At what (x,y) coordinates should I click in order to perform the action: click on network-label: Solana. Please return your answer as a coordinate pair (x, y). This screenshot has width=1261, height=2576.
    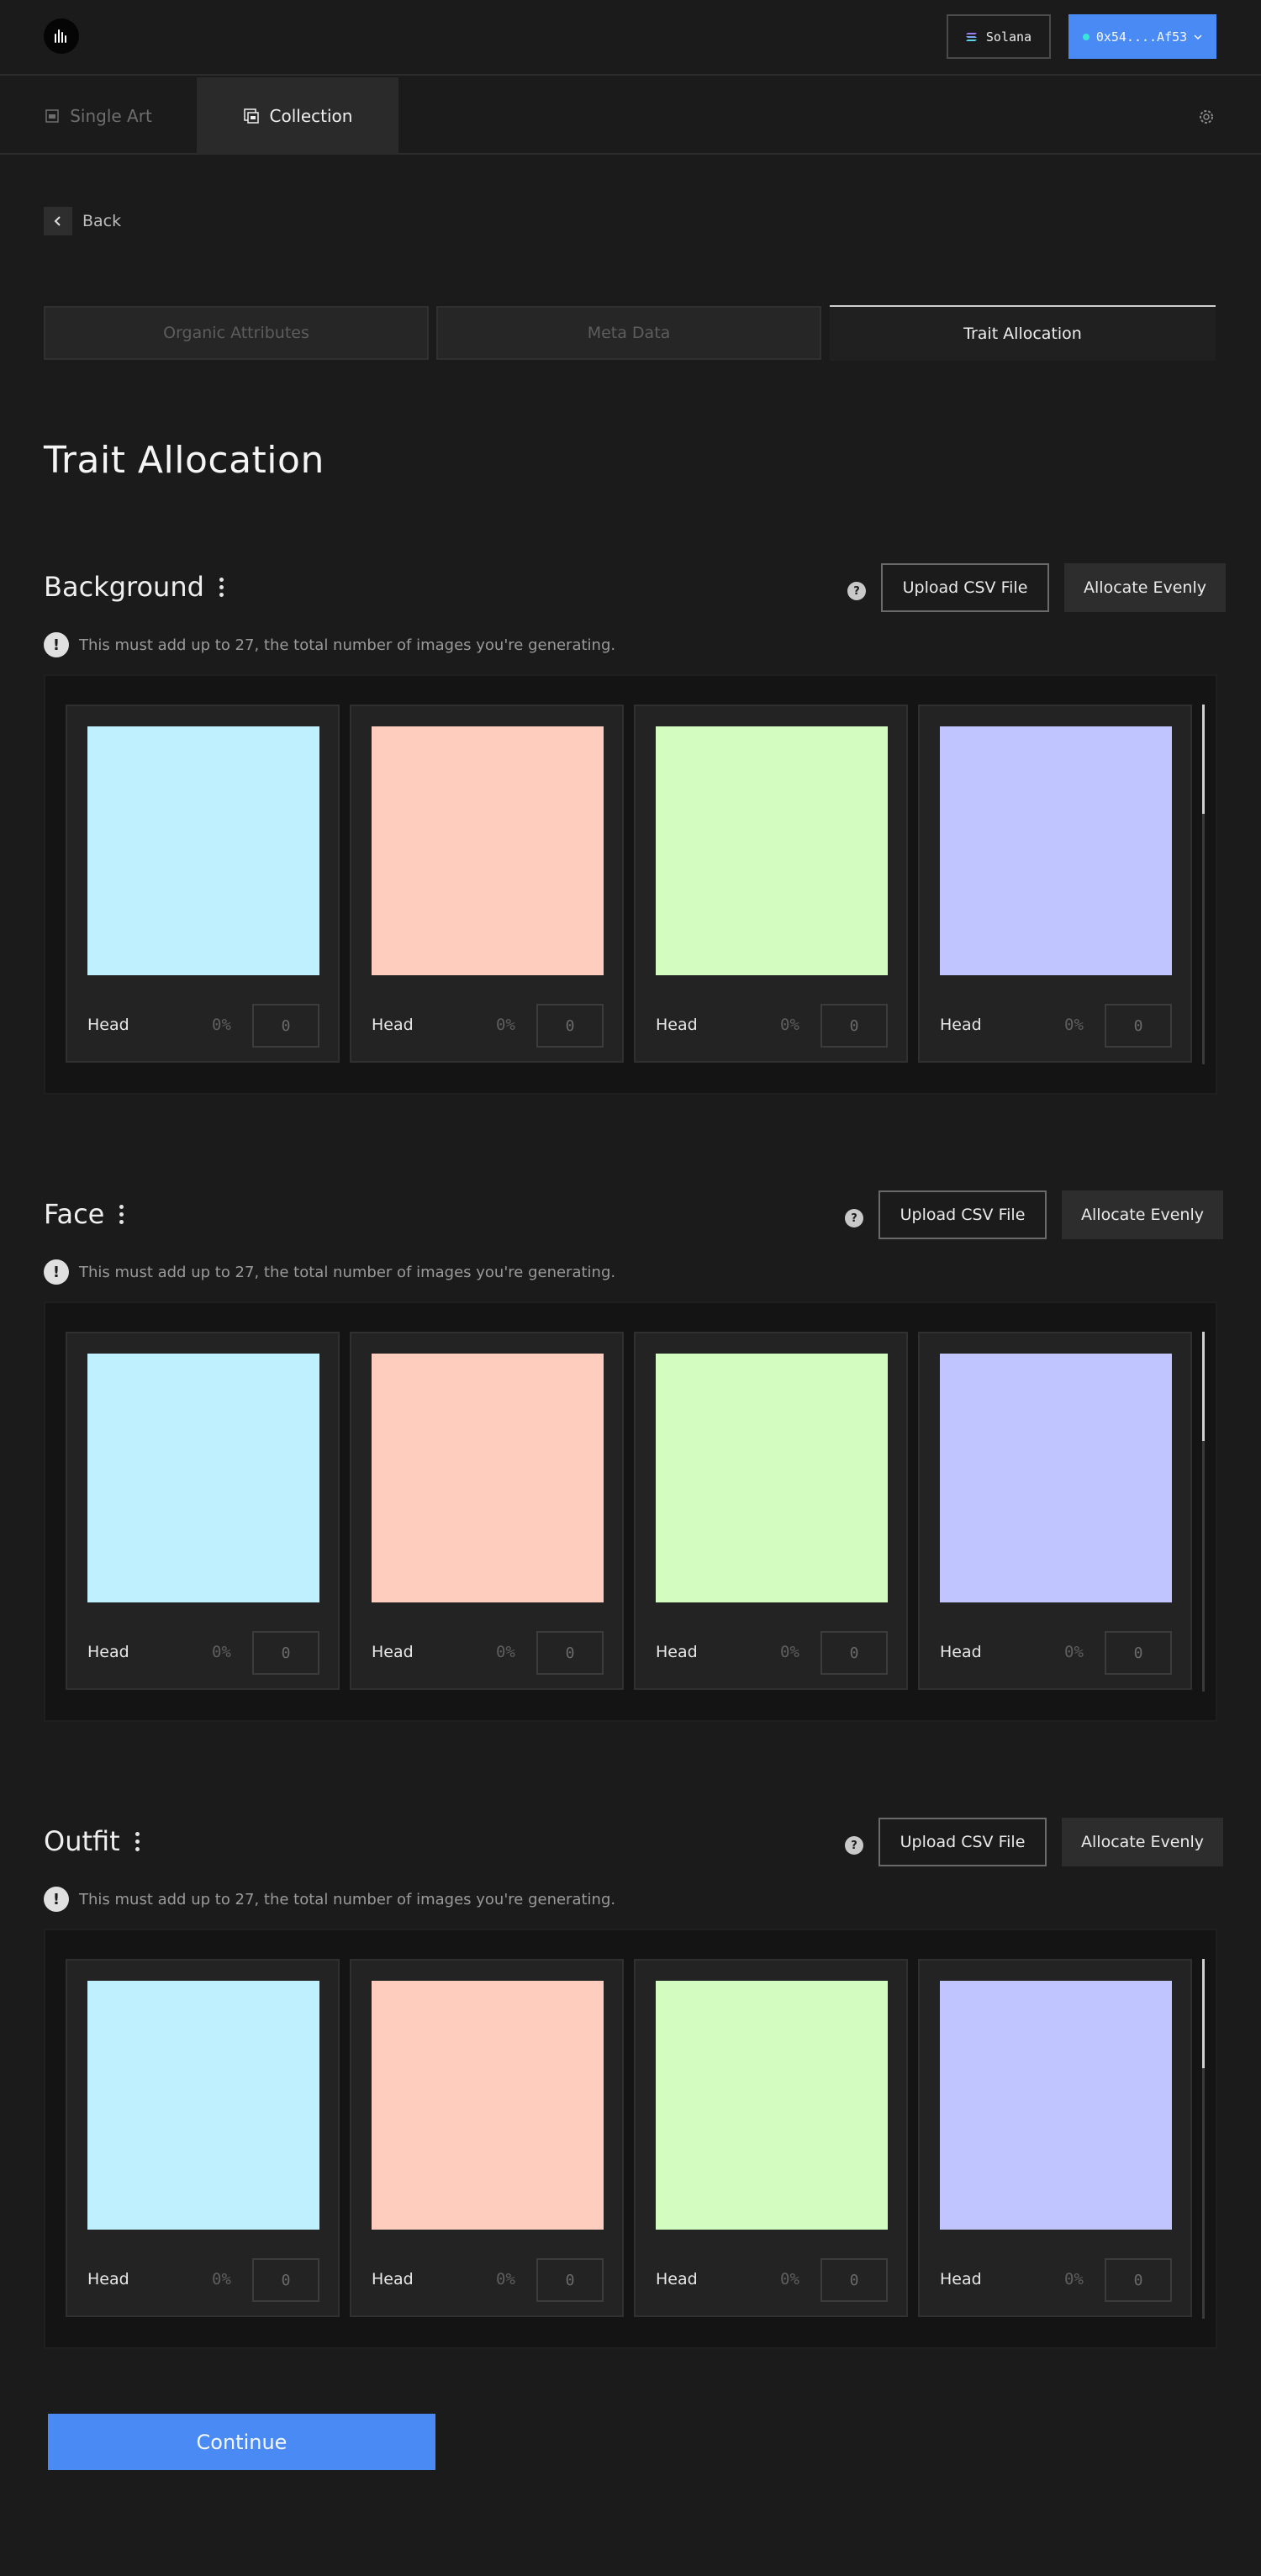
    Looking at the image, I should click on (1008, 37).